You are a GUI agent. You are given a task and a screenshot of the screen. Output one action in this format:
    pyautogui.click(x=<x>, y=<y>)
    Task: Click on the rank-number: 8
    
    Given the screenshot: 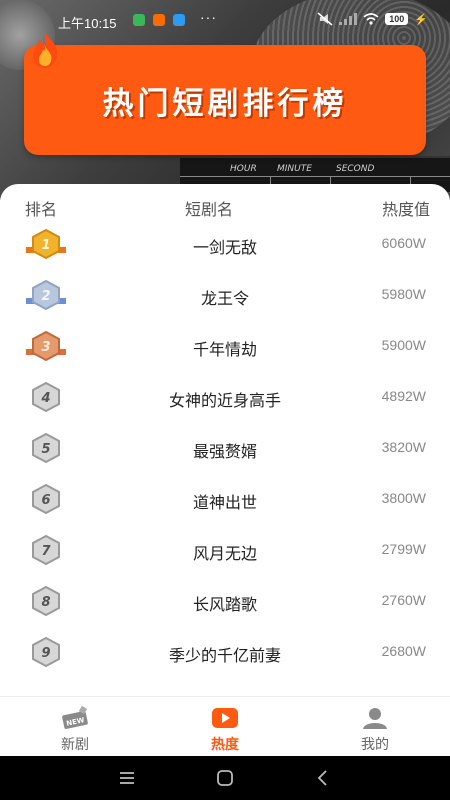 What is the action you would take?
    pyautogui.click(x=45, y=602)
    